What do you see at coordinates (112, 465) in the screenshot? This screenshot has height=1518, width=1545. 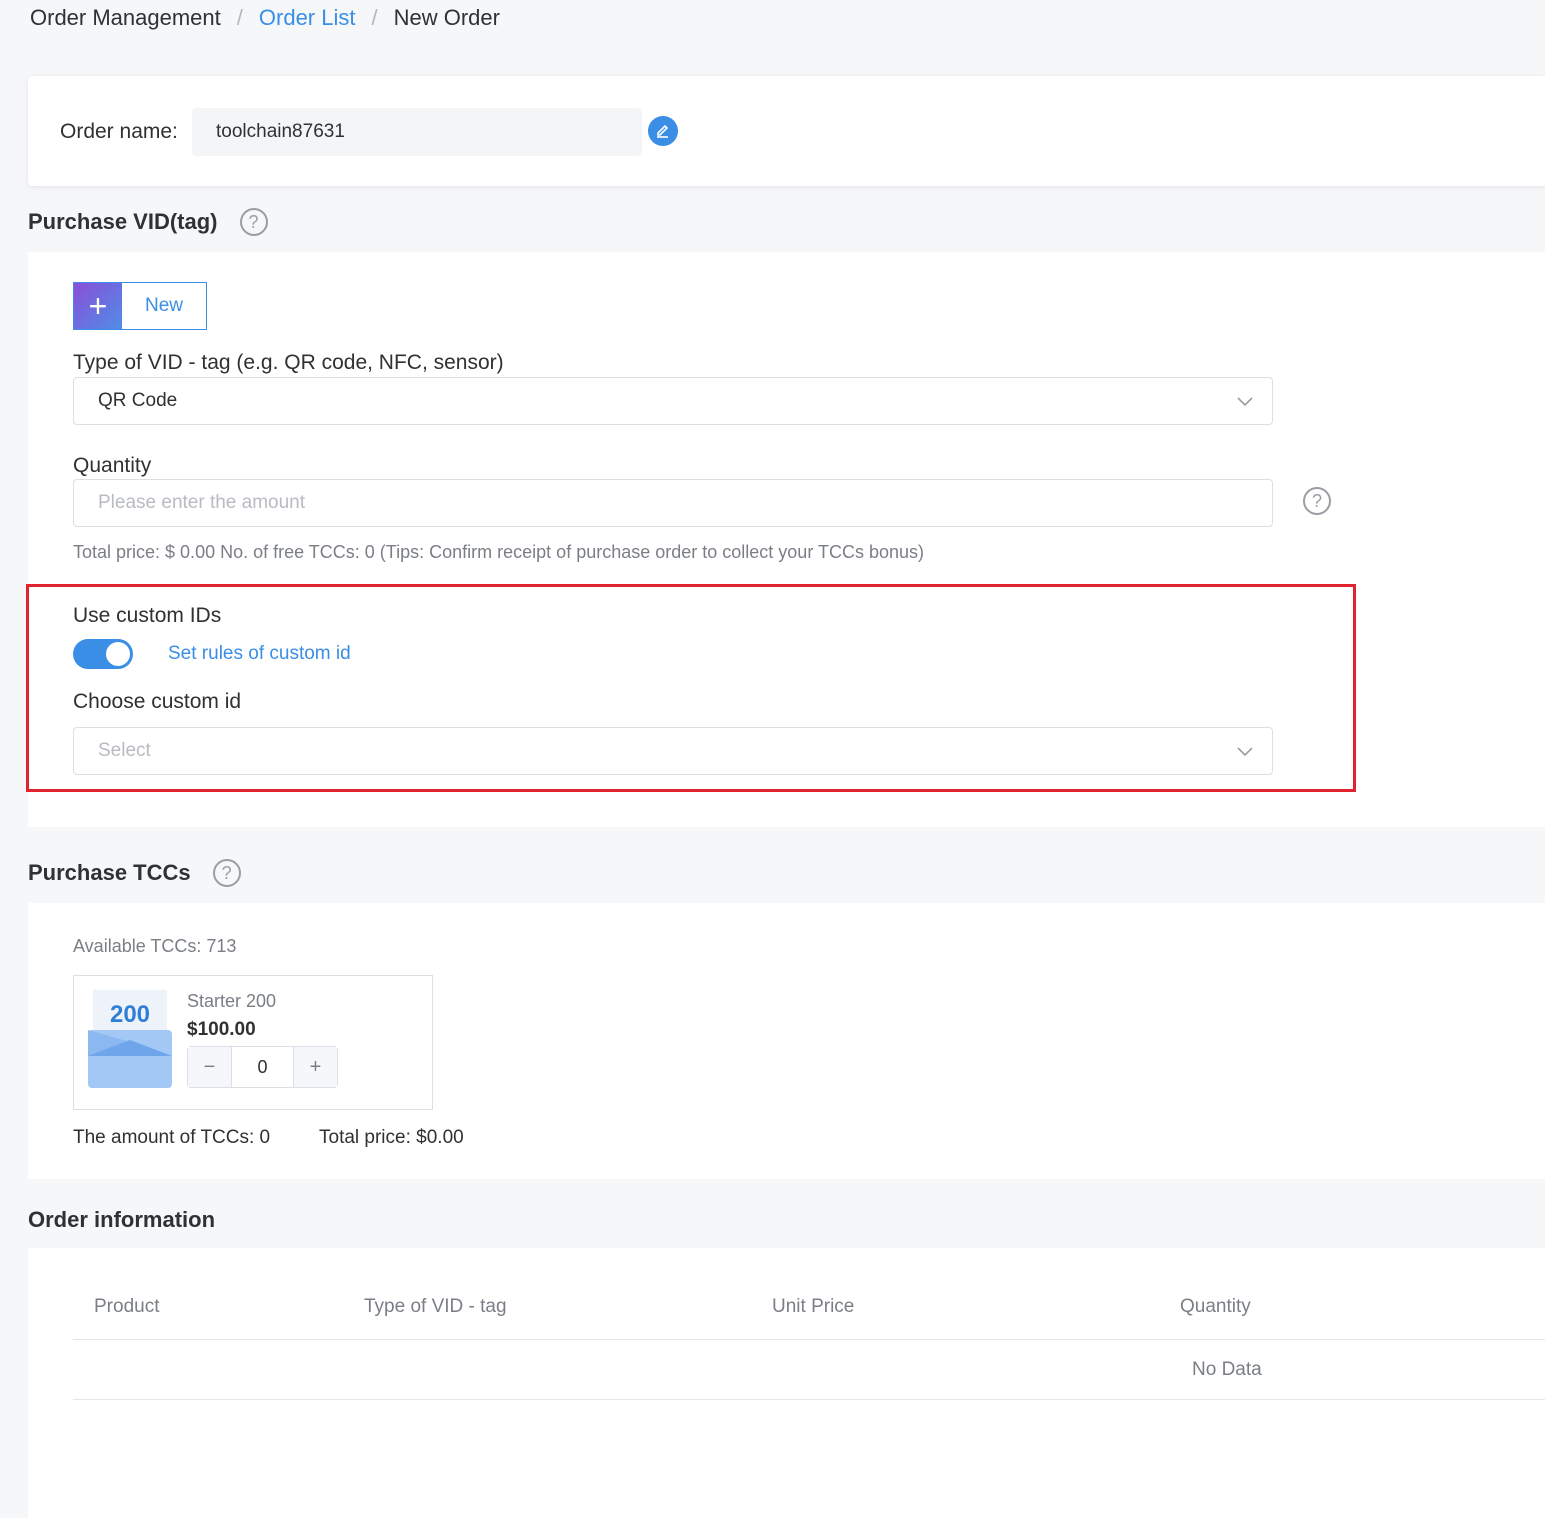 I see `quantity-label: Quantity` at bounding box center [112, 465].